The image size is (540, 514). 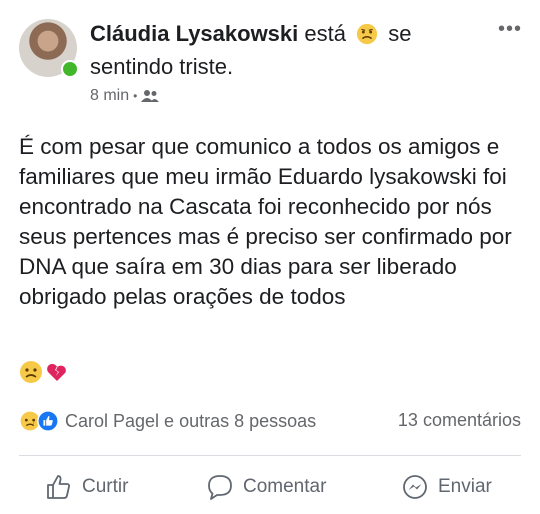 I want to click on broken-heart-icon, so click(x=57, y=374).